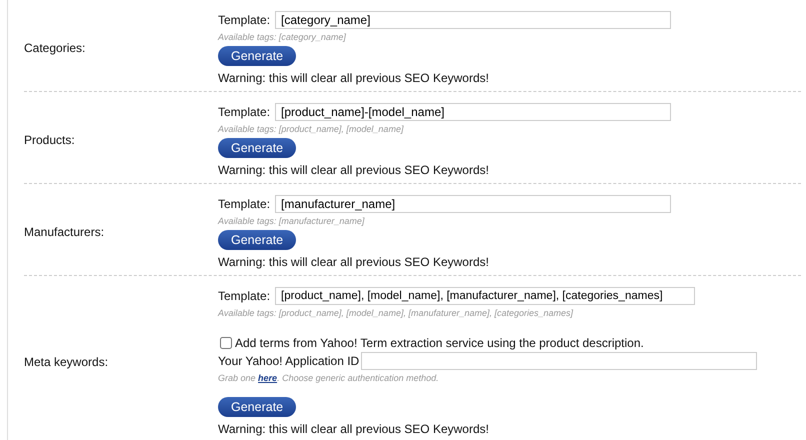 This screenshot has height=440, width=806. I want to click on template-field: [product_name]-[model_name], so click(473, 112).